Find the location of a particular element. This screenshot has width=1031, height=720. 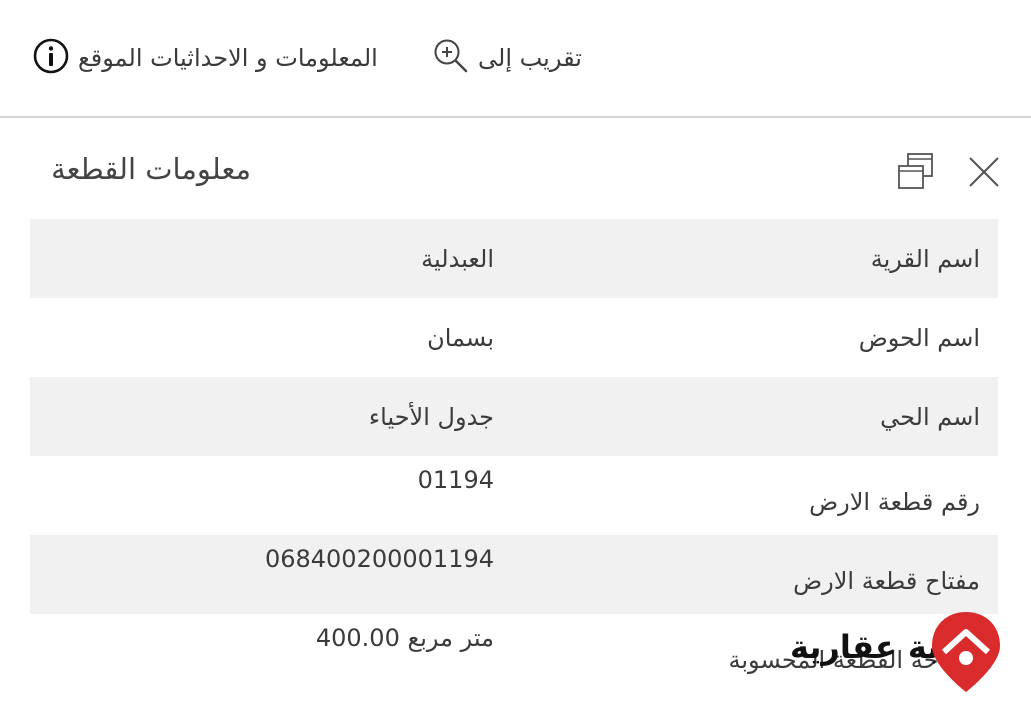

site-info-button: المعلومات و الاحداثيات الموقع is located at coordinates (205, 58).